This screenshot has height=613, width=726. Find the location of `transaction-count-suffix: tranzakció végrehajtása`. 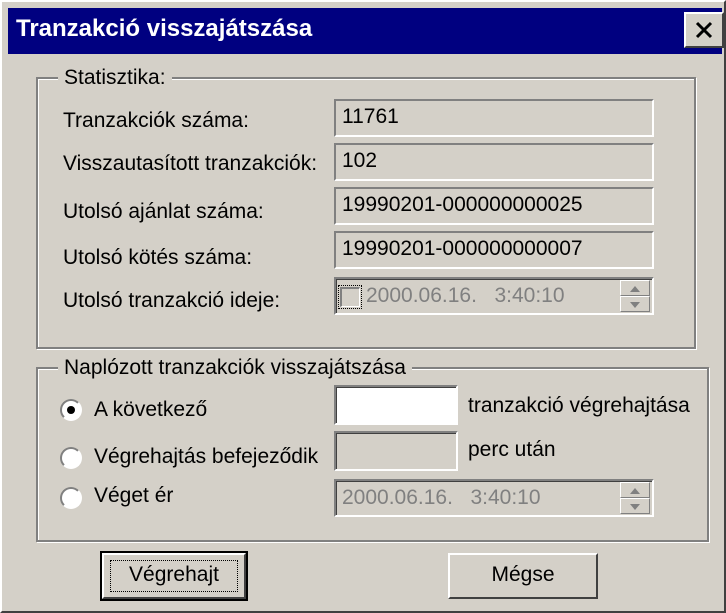

transaction-count-suffix: tranzakció végrehajtása is located at coordinates (579, 405).